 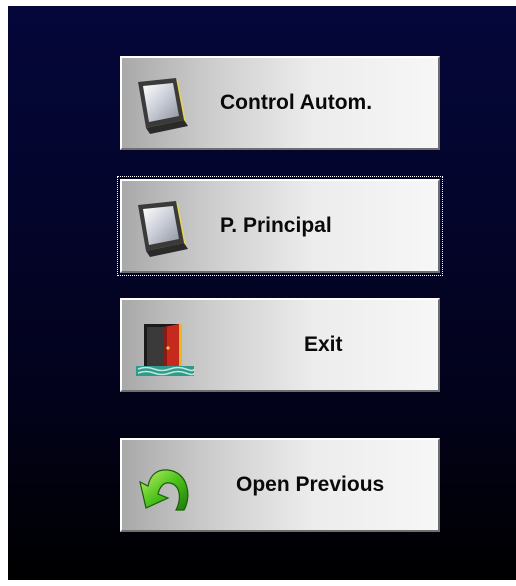 I want to click on exit-label: Exit, so click(x=323, y=344).